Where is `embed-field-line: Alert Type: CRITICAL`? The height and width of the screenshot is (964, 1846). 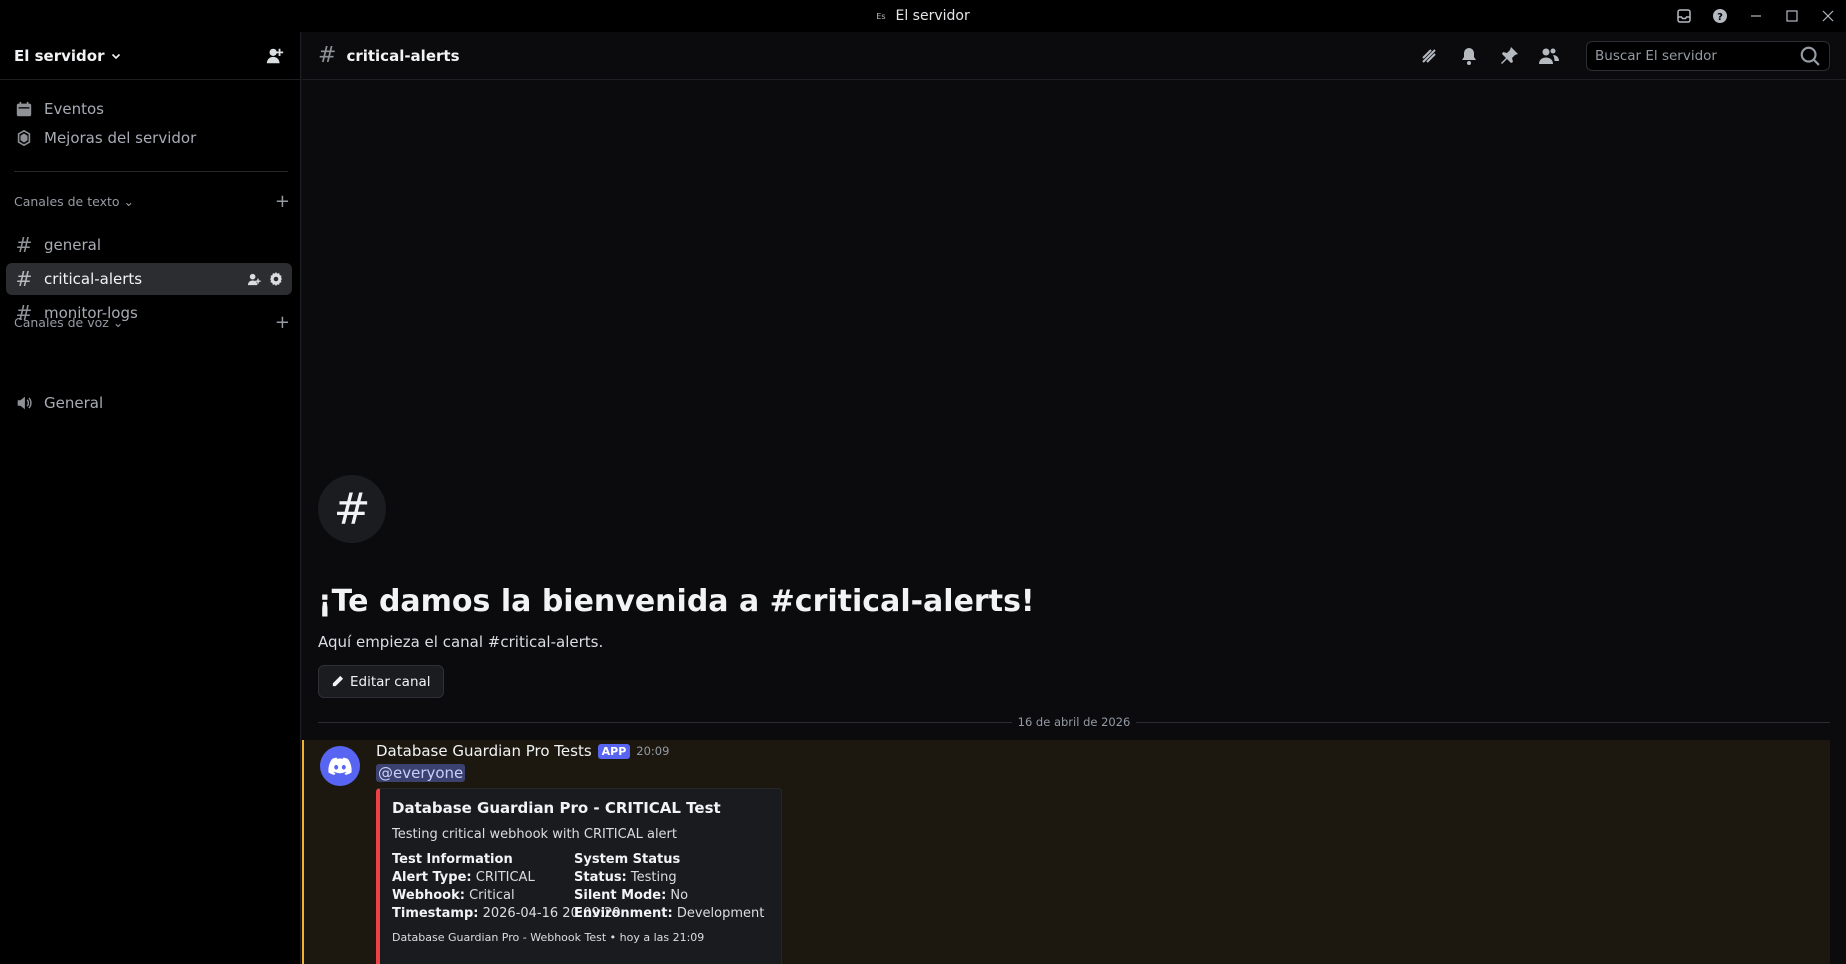
embed-field-line: Alert Type: CRITICAL is located at coordinates (480, 878).